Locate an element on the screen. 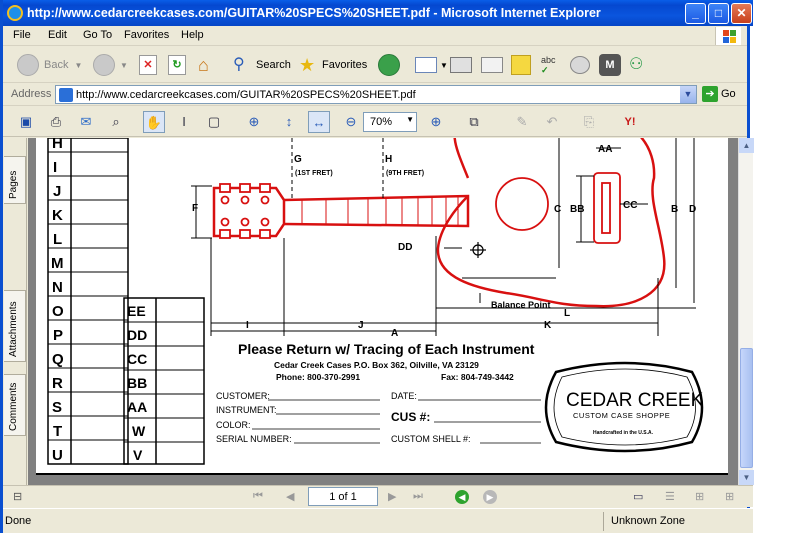 This screenshot has height=533, width=800. zoom-in-tool-icon: ⊕ is located at coordinates (254, 122).